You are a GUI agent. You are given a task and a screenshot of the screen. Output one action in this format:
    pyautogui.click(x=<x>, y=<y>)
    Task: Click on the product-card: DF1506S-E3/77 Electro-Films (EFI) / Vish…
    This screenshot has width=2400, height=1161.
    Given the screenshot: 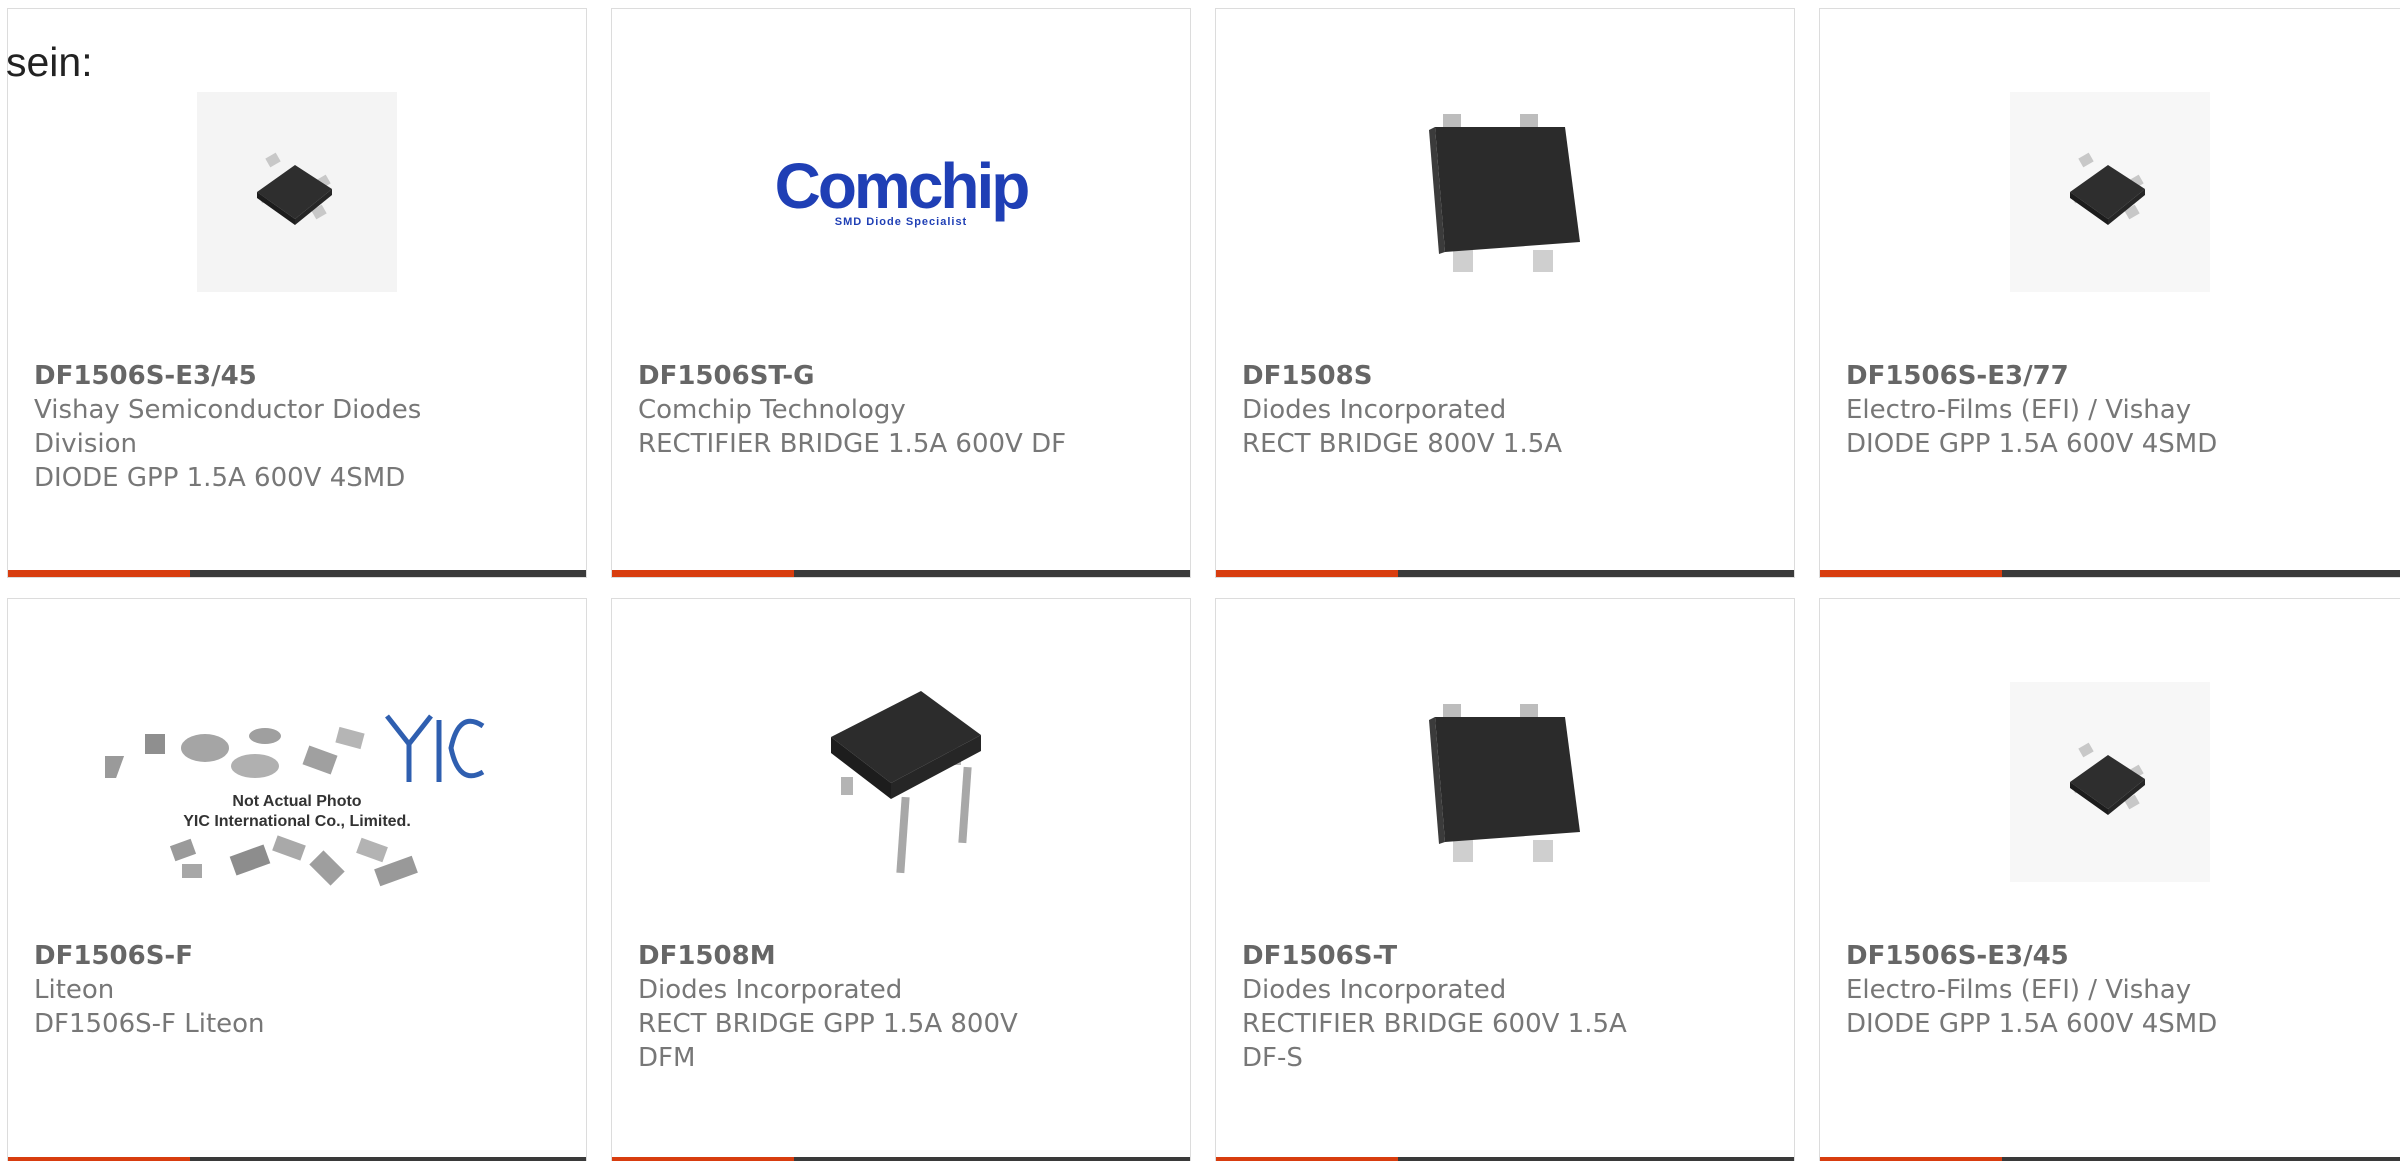 What is the action you would take?
    pyautogui.click(x=2109, y=293)
    